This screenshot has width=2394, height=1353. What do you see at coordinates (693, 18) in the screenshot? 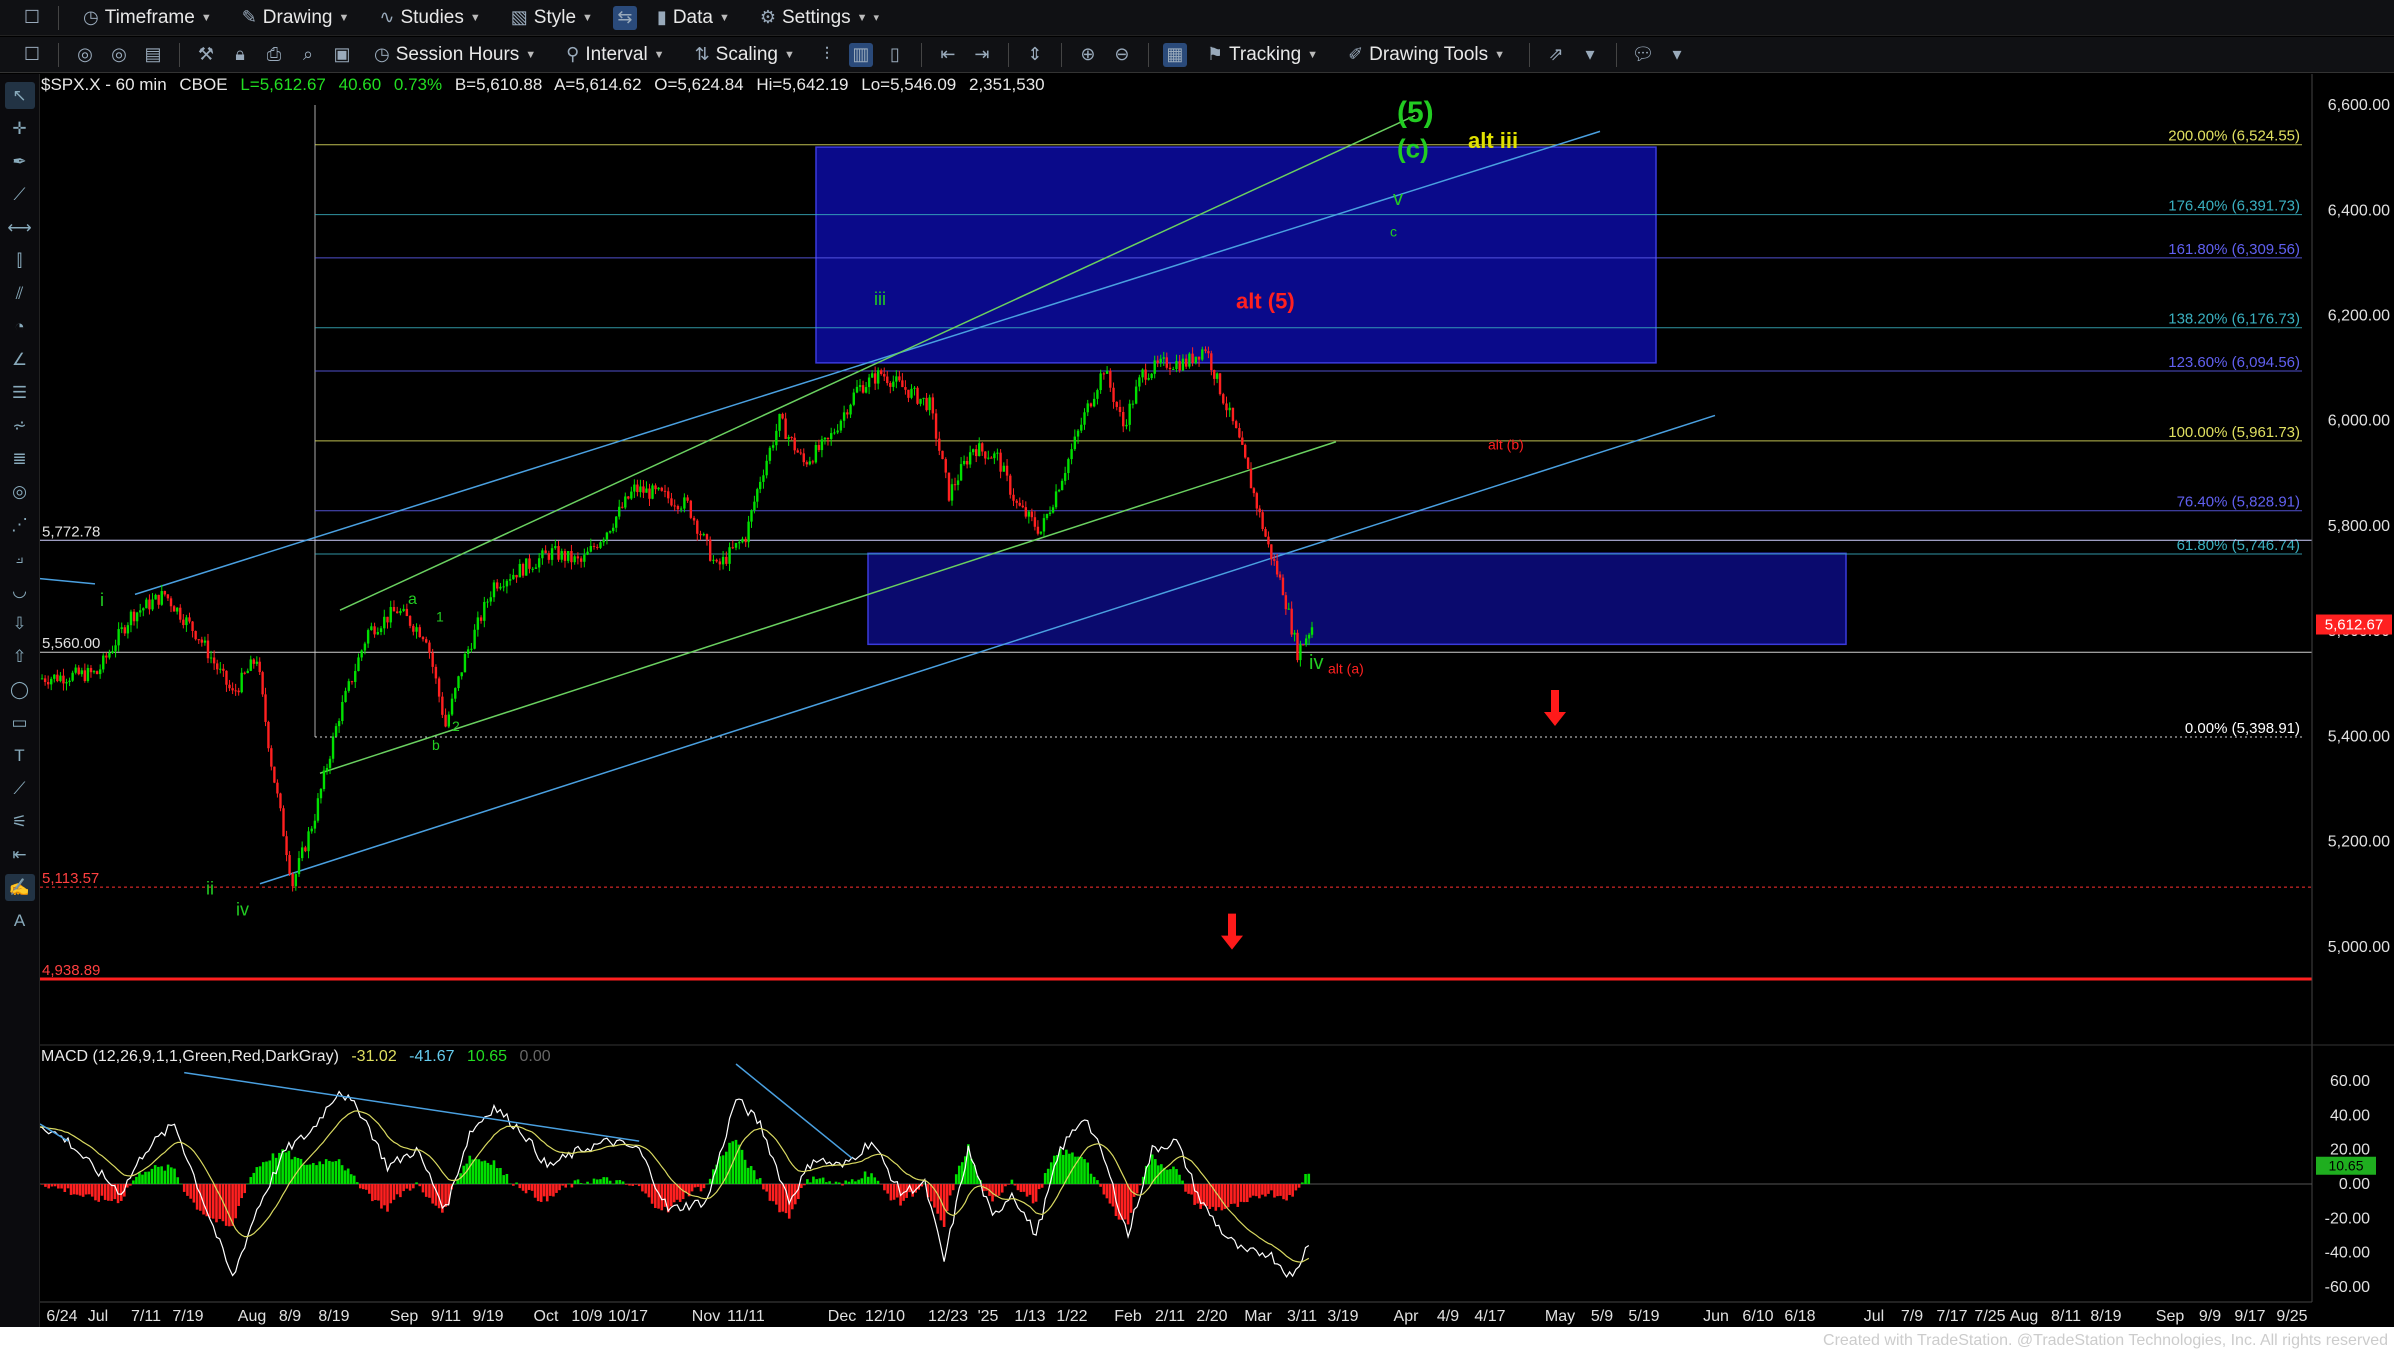
I see `data-button: ▮ Data ▼` at bounding box center [693, 18].